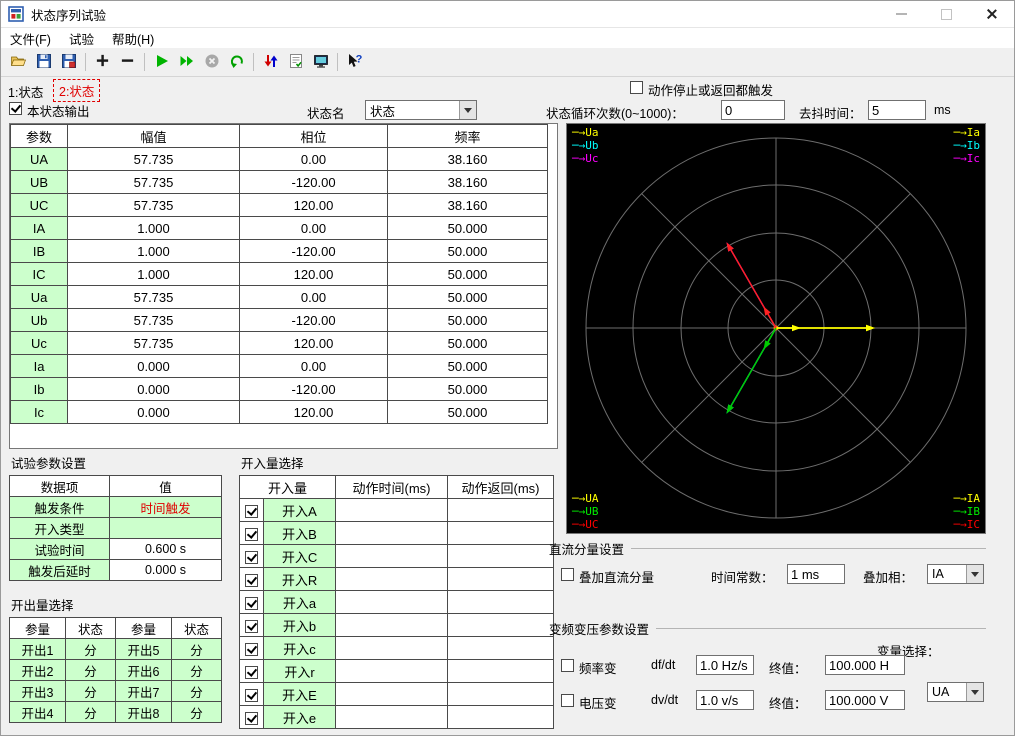 The image size is (1015, 736). What do you see at coordinates (865, 665) in the screenshot?
I see `freq-final-input` at bounding box center [865, 665].